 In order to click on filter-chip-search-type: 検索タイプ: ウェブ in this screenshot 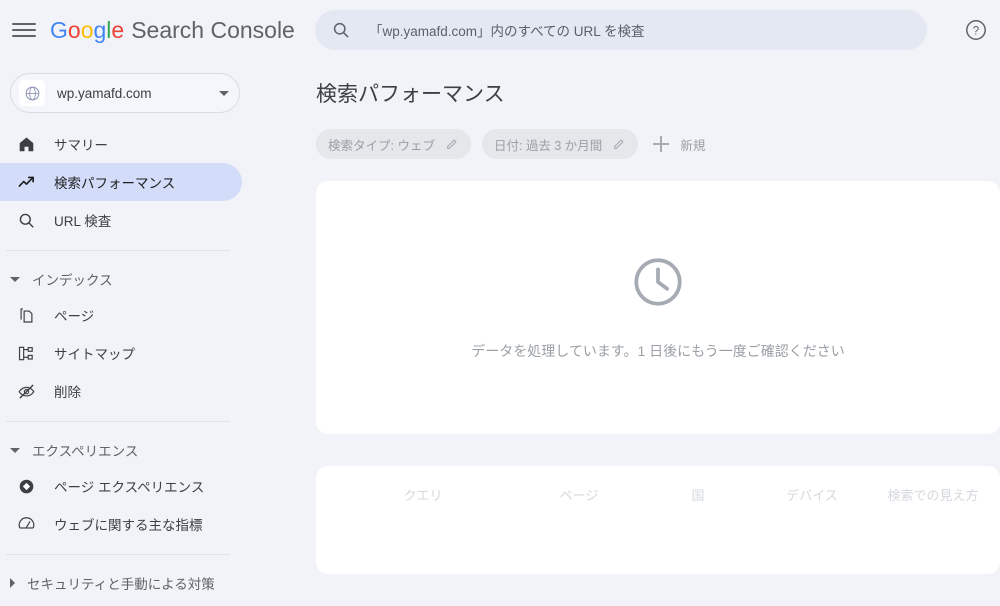, I will do `click(393, 144)`.